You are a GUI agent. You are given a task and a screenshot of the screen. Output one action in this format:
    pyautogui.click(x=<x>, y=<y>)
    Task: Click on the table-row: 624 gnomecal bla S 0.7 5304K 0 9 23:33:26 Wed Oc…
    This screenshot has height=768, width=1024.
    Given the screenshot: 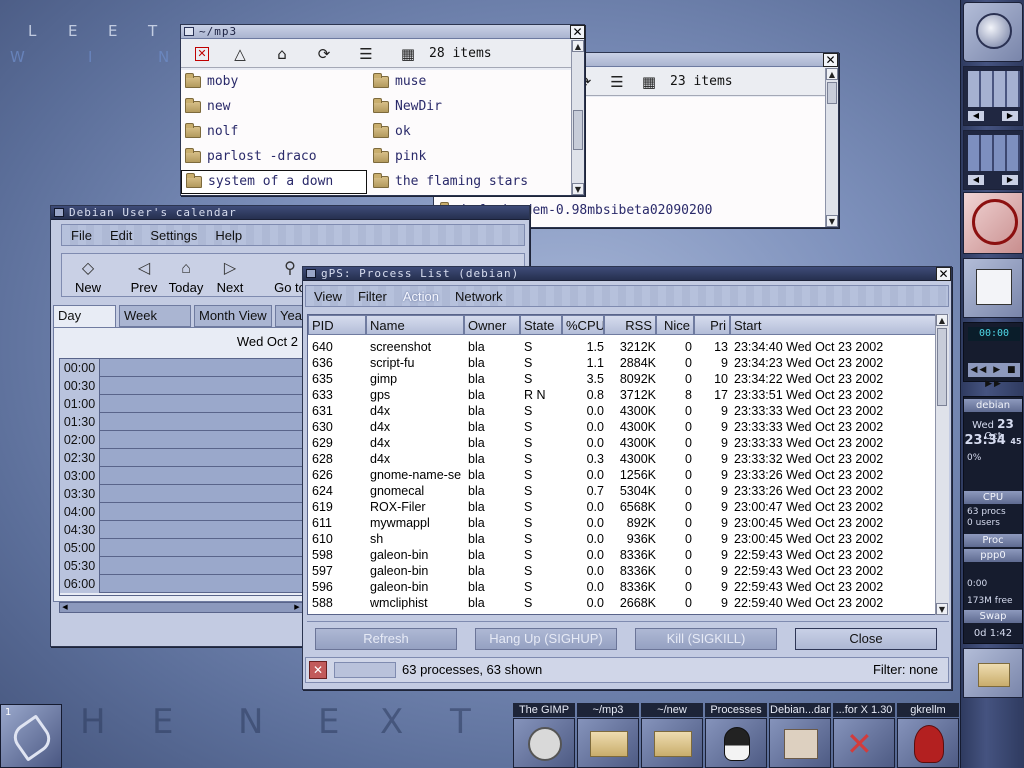 What is the action you would take?
    pyautogui.click(x=622, y=491)
    